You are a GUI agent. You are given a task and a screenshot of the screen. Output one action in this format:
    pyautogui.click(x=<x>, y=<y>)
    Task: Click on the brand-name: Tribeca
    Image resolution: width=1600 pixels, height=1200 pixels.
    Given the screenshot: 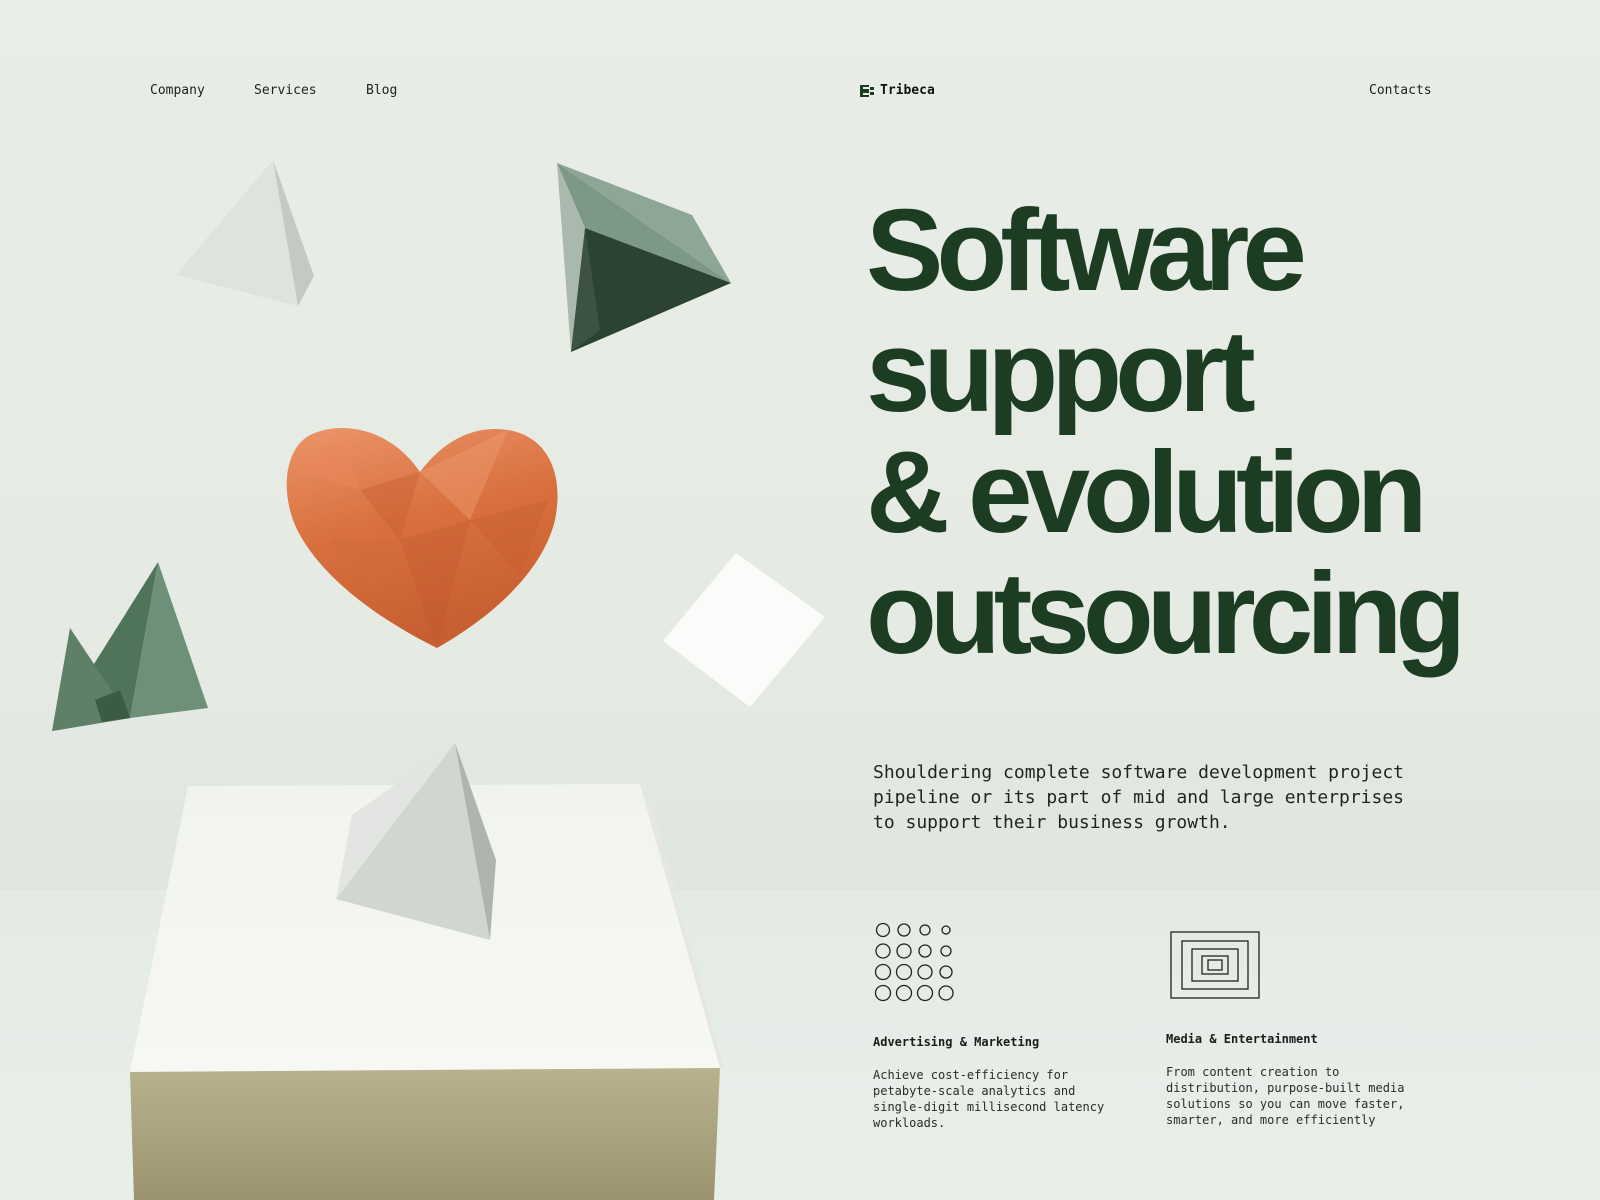 What is the action you would take?
    pyautogui.click(x=907, y=90)
    